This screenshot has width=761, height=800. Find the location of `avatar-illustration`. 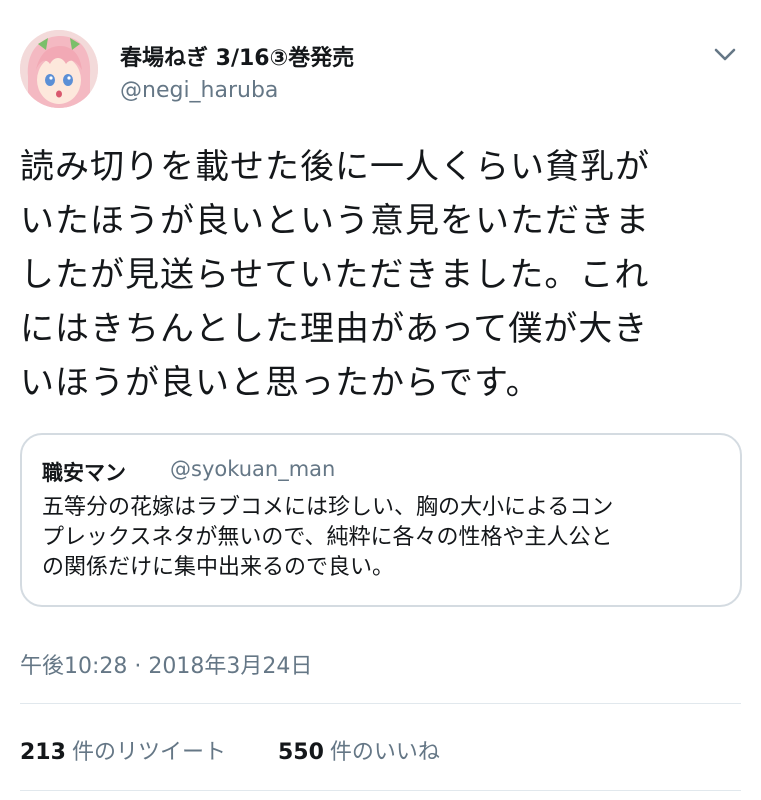

avatar-illustration is located at coordinates (59, 69).